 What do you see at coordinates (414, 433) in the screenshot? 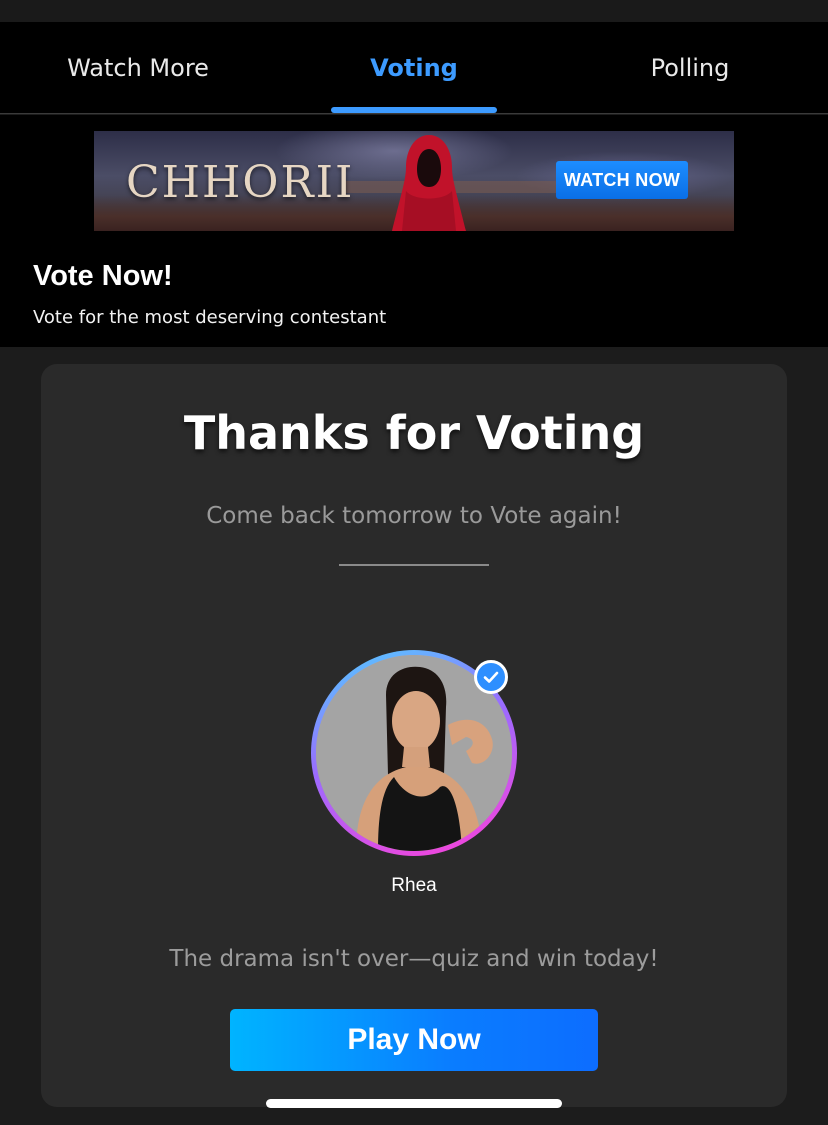
I see `thanks-title: Thanks for Voting` at bounding box center [414, 433].